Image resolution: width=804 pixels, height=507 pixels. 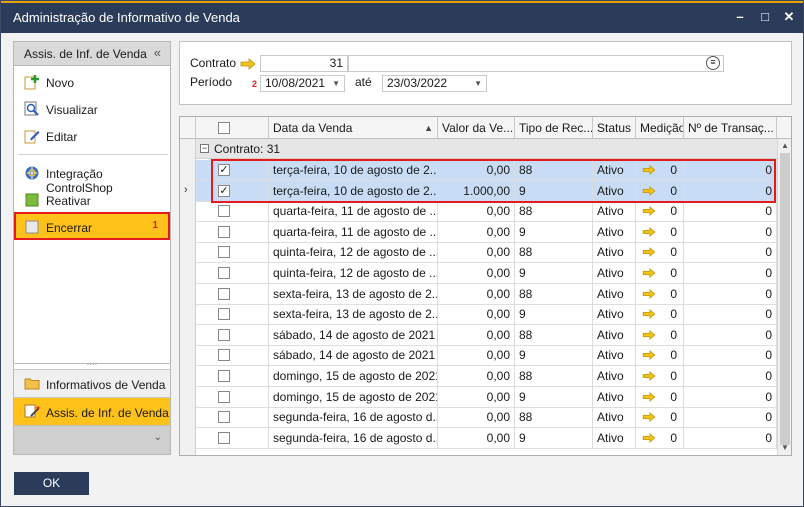 What do you see at coordinates (224, 191) in the screenshot?
I see `row-checkbox: ✓` at bounding box center [224, 191].